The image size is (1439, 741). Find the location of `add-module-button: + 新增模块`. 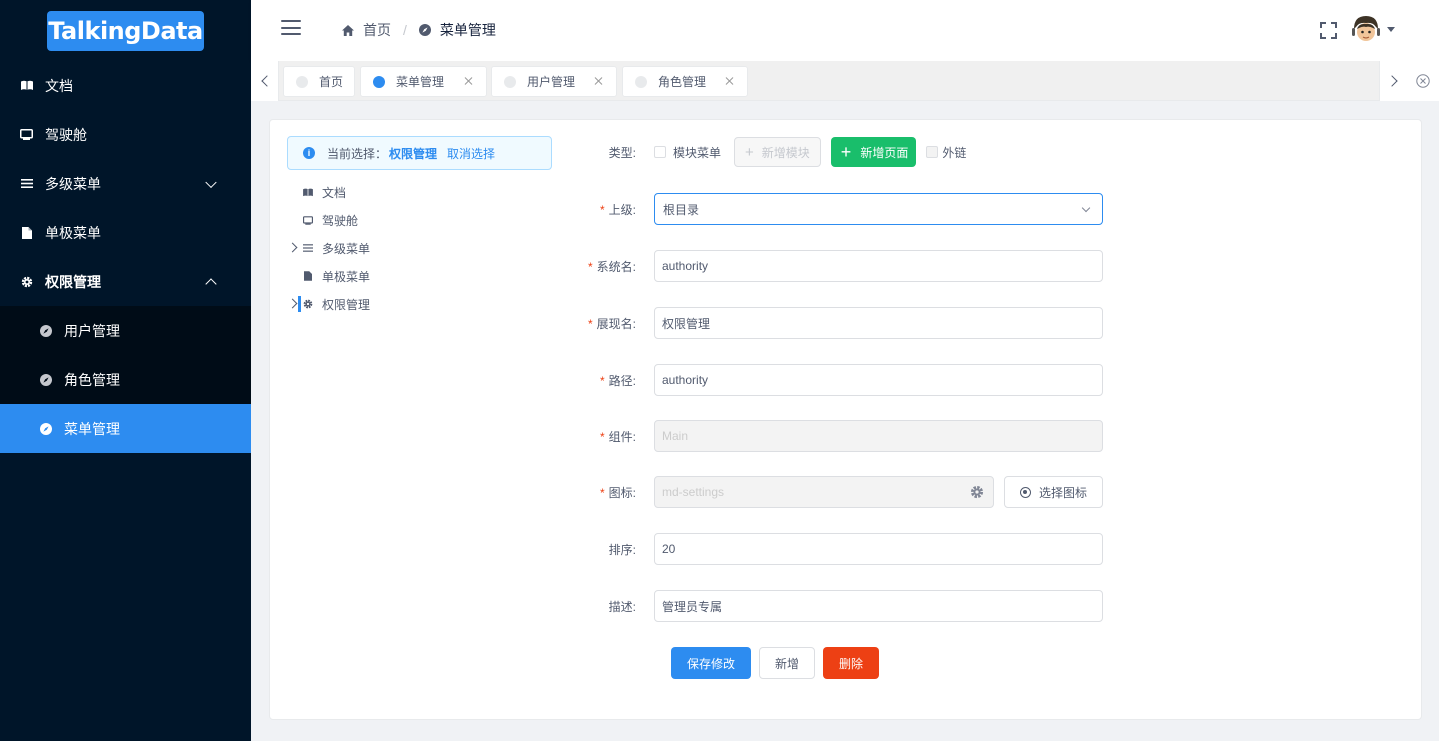

add-module-button: + 新增模块 is located at coordinates (777, 152).